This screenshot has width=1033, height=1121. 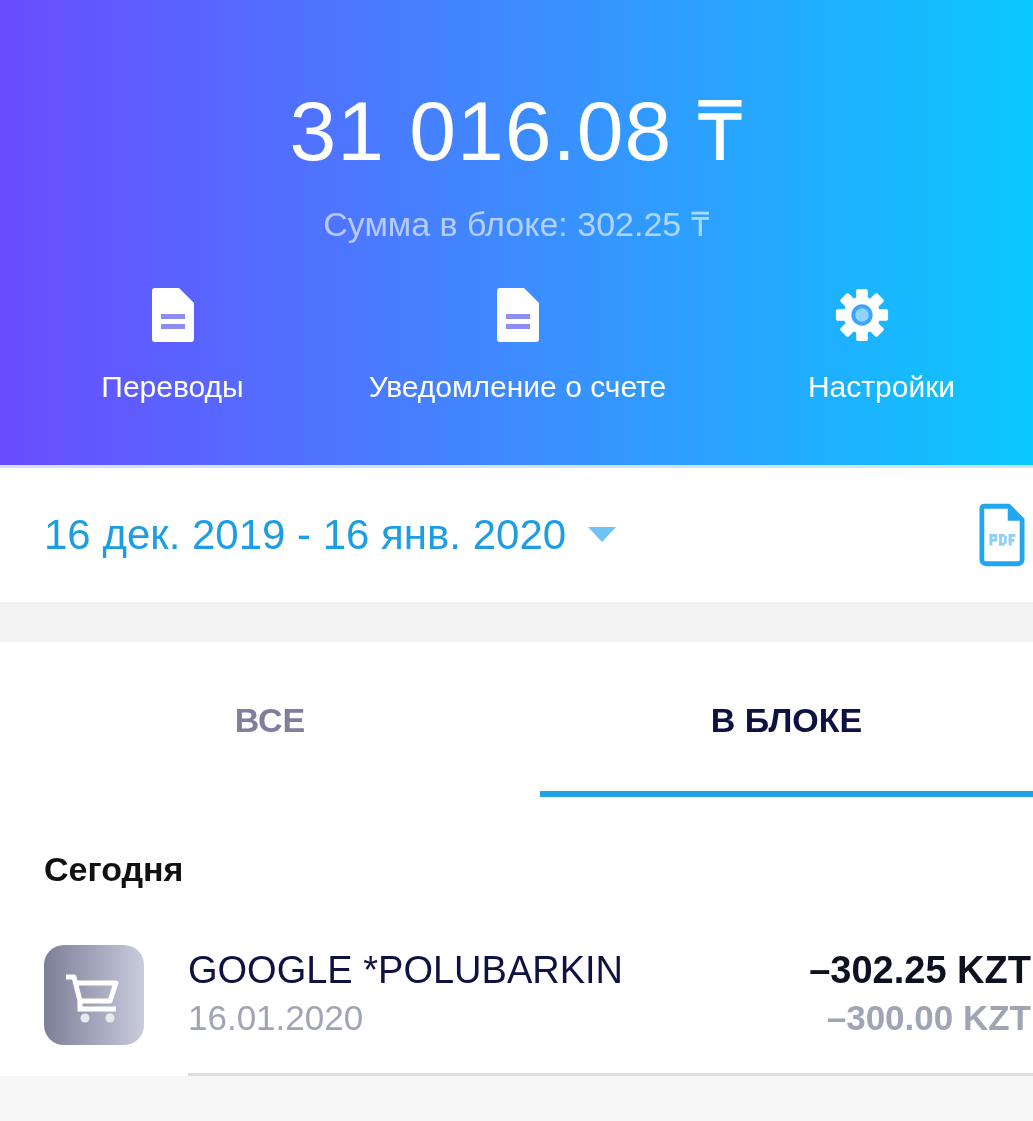 What do you see at coordinates (94, 995) in the screenshot?
I see `cart-icon` at bounding box center [94, 995].